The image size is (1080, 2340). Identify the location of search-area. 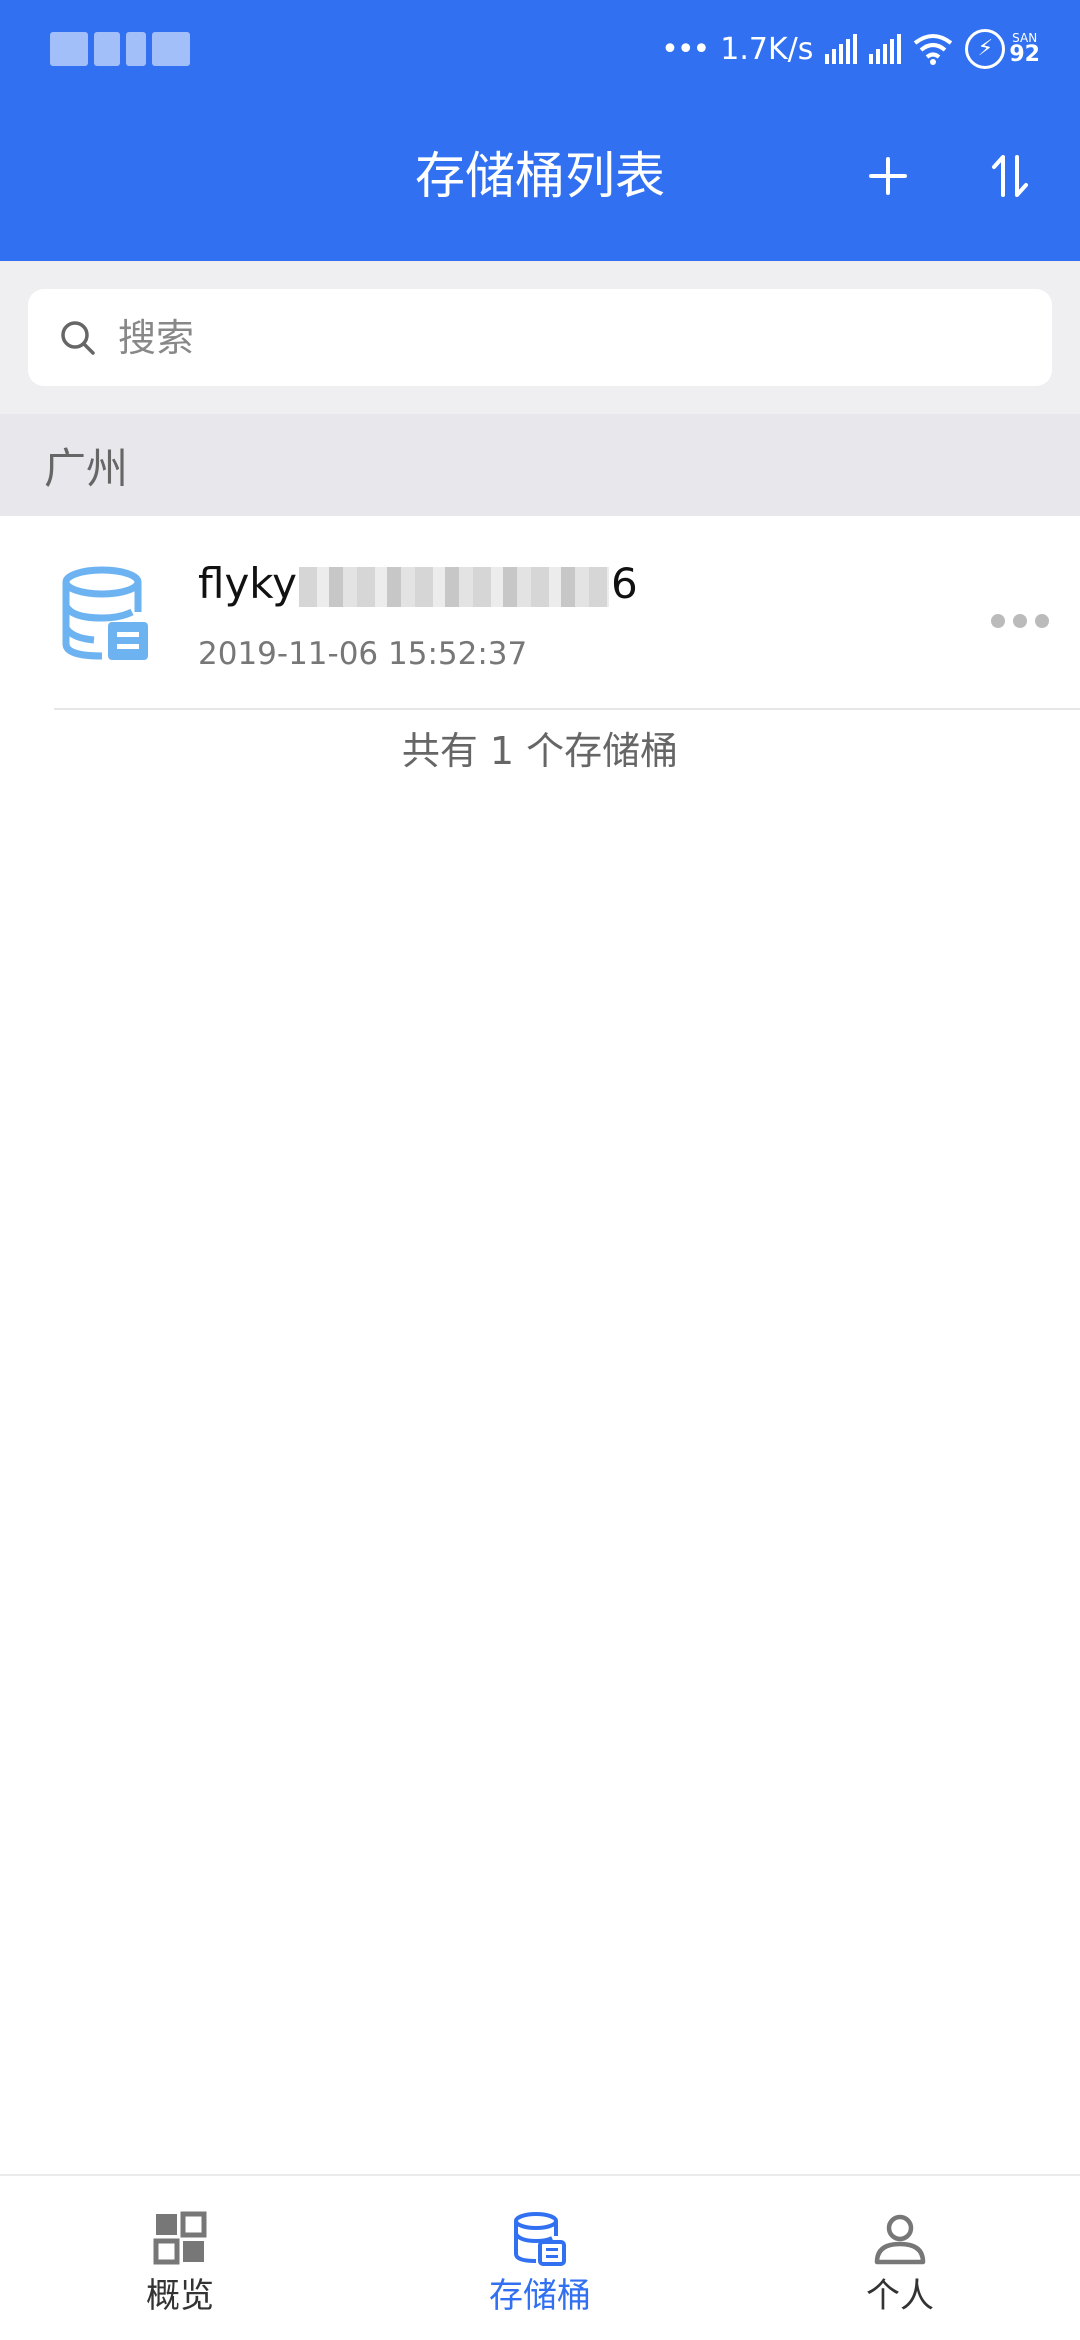
(540, 337).